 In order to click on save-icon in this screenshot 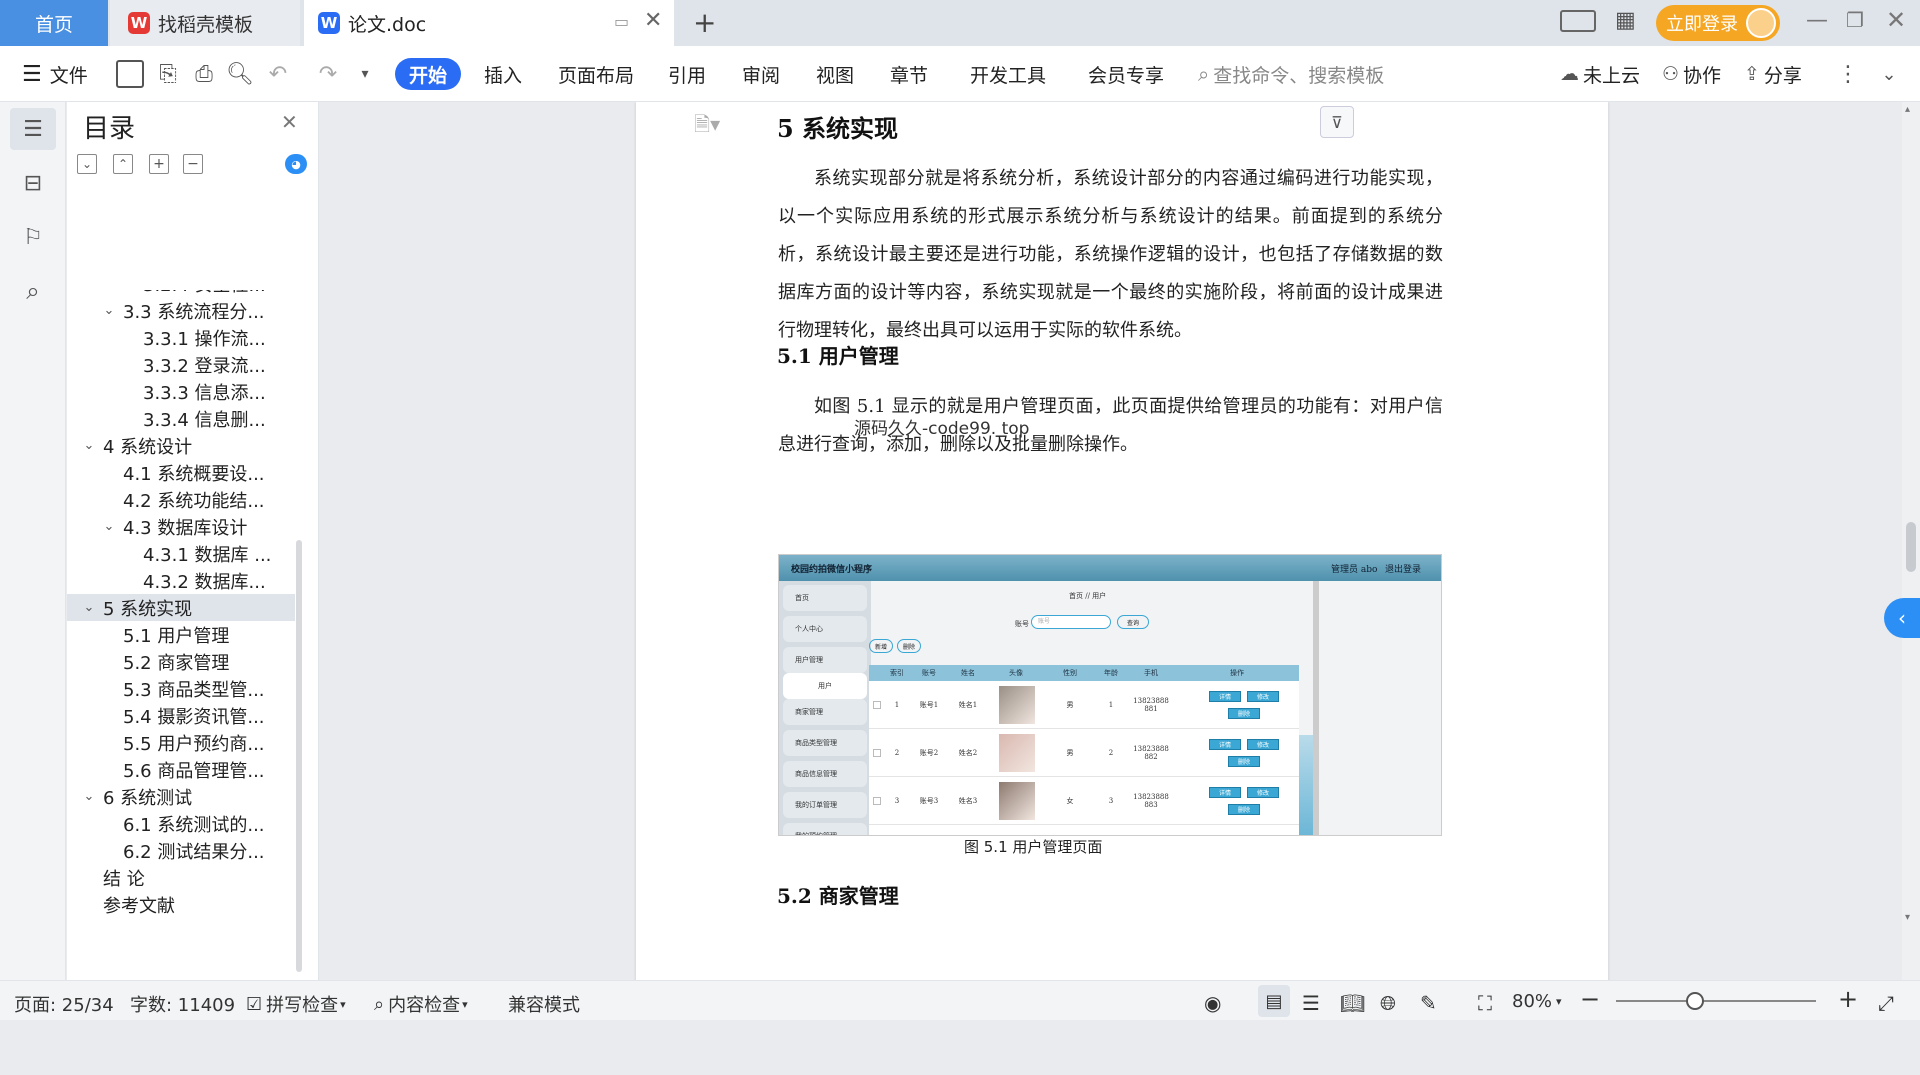, I will do `click(130, 74)`.